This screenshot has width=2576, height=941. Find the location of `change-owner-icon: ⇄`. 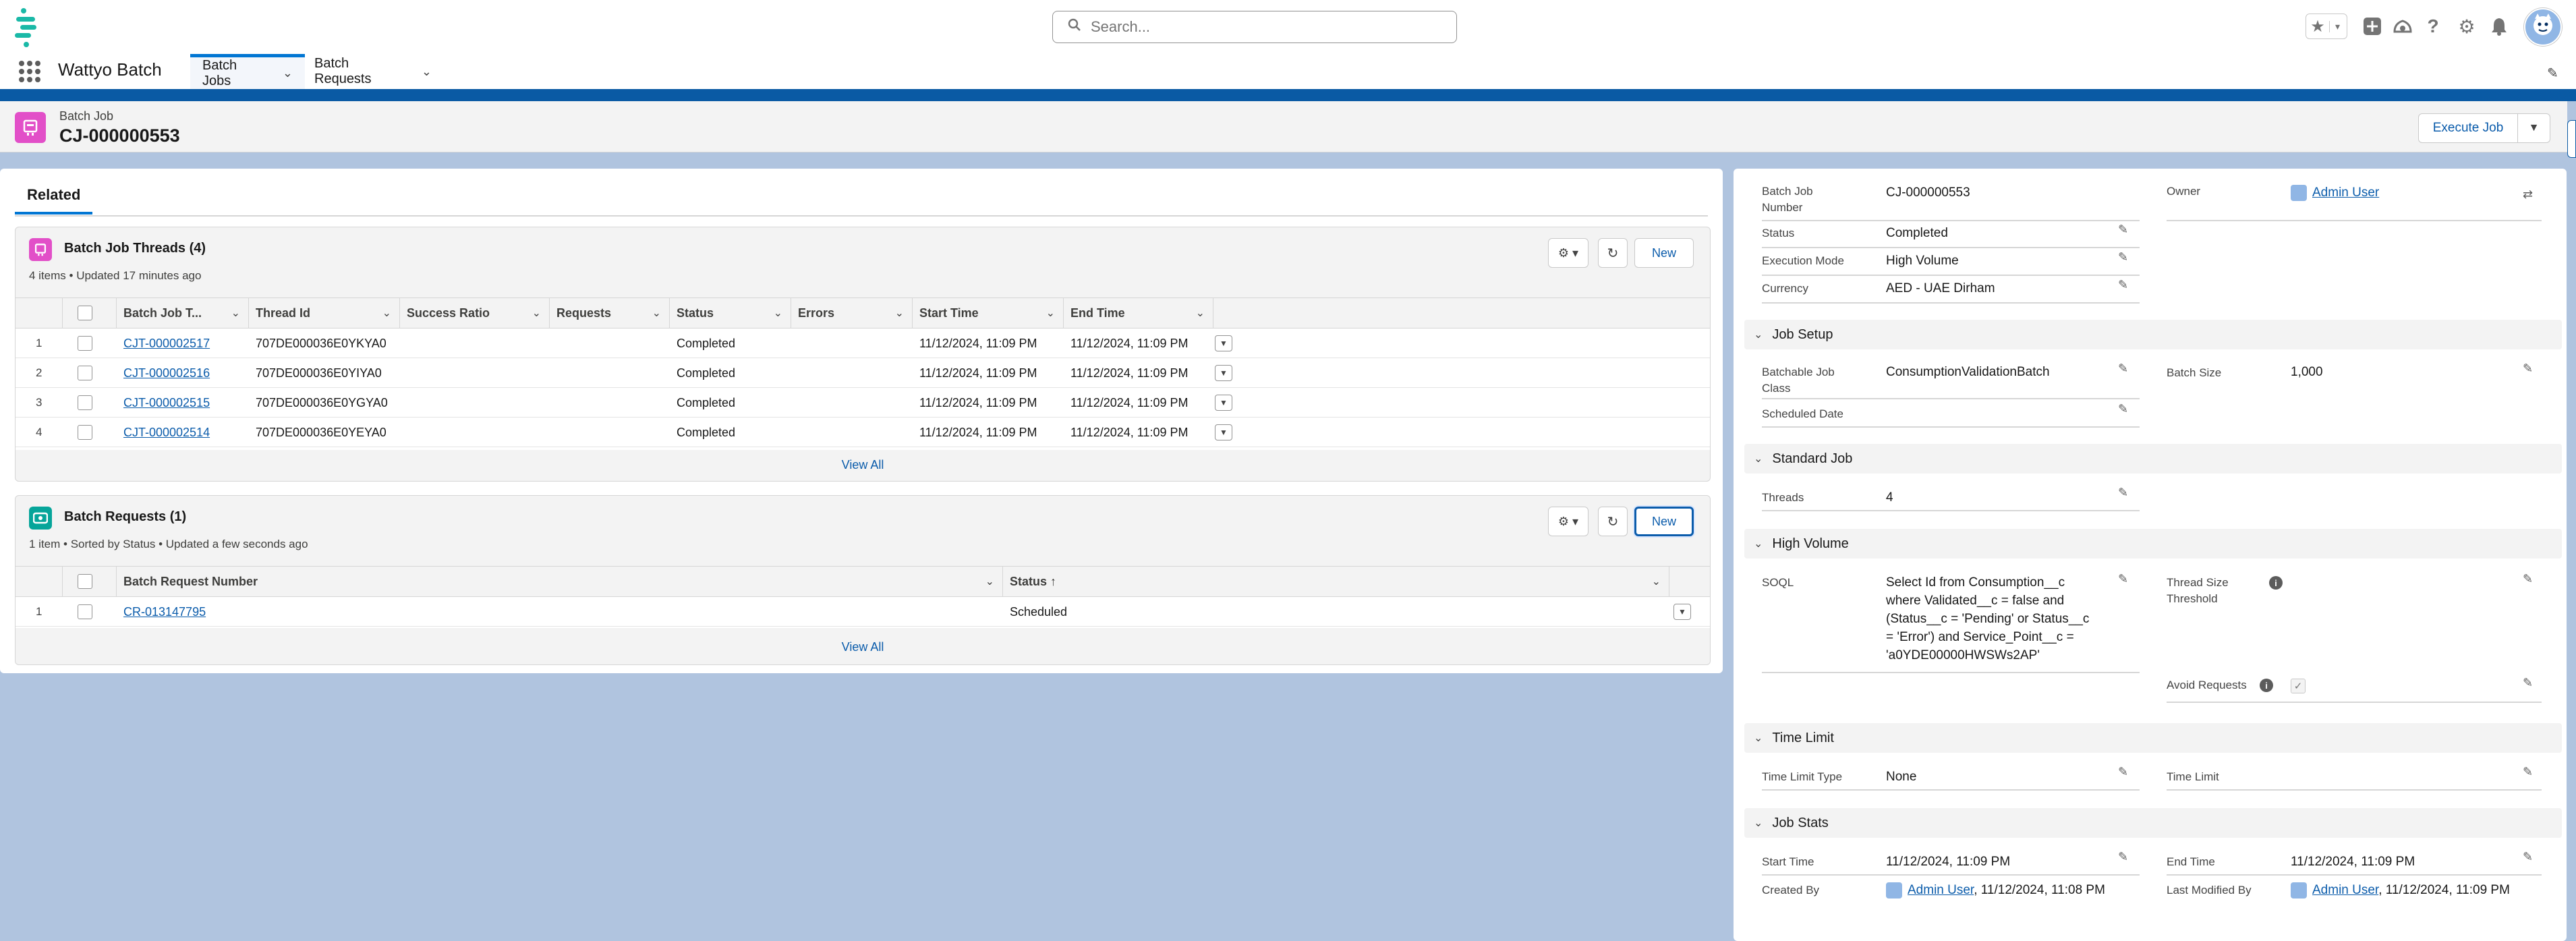

change-owner-icon: ⇄ is located at coordinates (2528, 195).